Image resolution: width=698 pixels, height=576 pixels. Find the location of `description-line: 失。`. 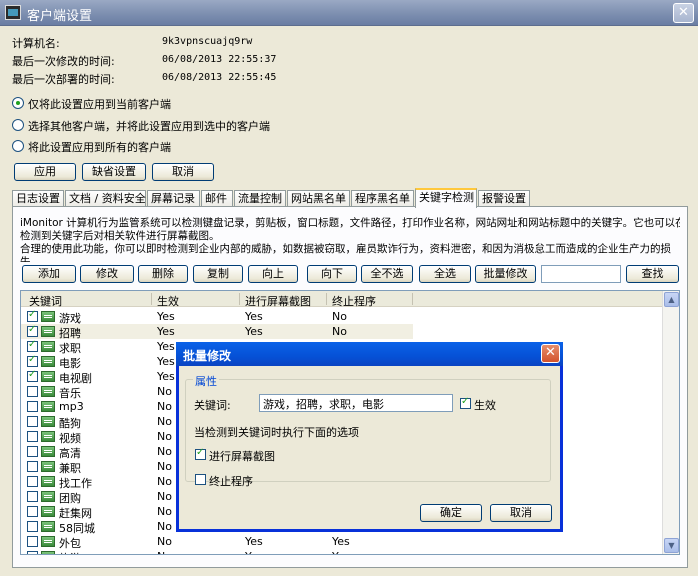

description-line: 失。 is located at coordinates (30, 259).